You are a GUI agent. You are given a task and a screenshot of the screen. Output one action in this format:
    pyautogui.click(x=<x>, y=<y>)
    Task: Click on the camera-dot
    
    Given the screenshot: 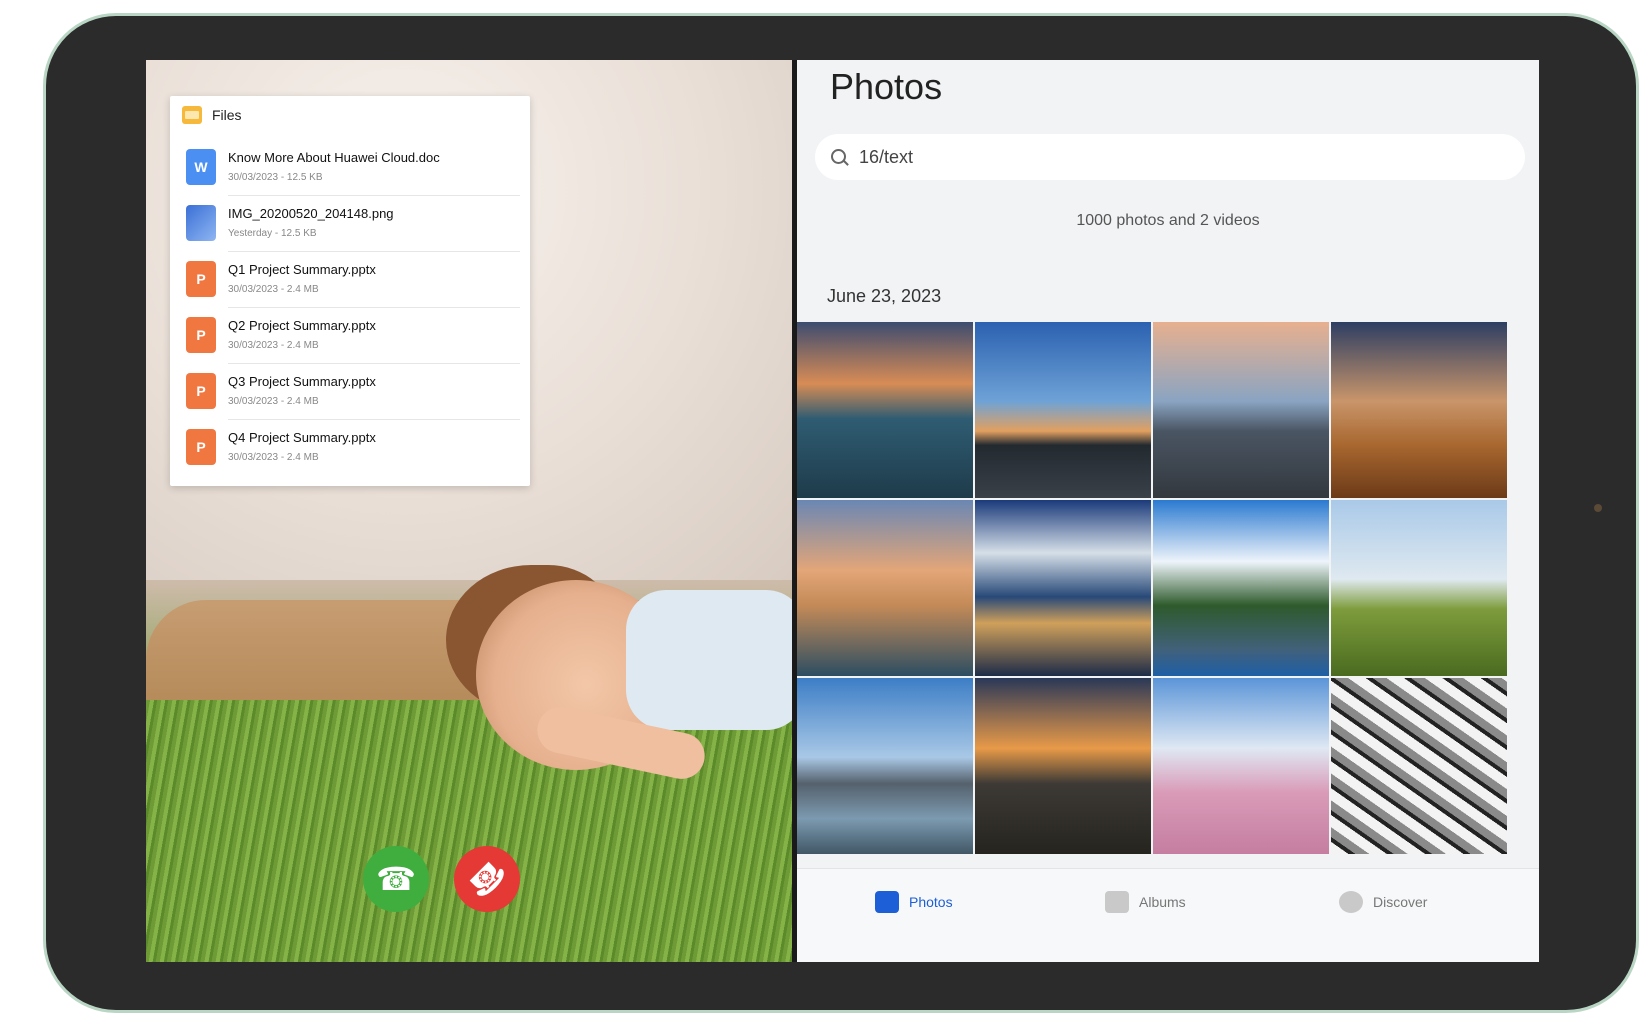 What is the action you would take?
    pyautogui.click(x=1598, y=508)
    